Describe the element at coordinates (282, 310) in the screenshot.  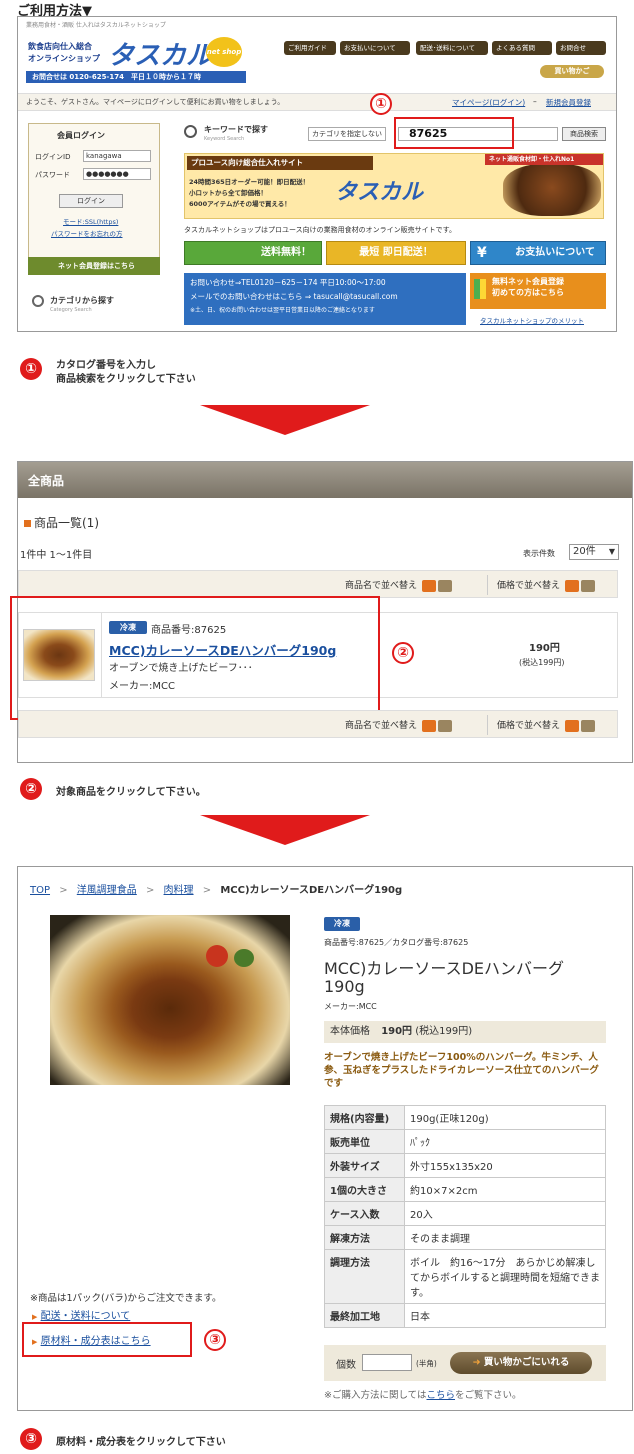
I see `contact-line3: ※土、日、祝のお問い合わせは翌平日営業日以降のご連絡となります` at that location.